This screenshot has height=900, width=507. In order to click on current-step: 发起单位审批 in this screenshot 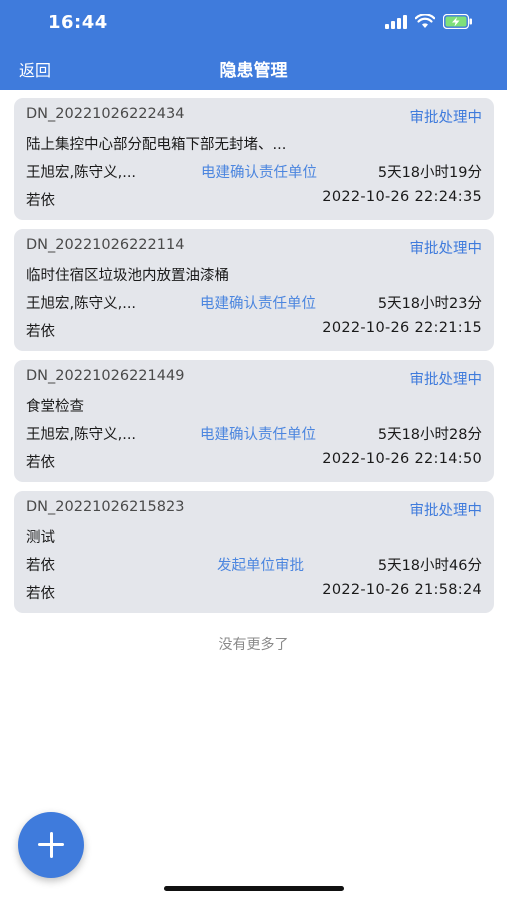, I will do `click(260, 566)`.